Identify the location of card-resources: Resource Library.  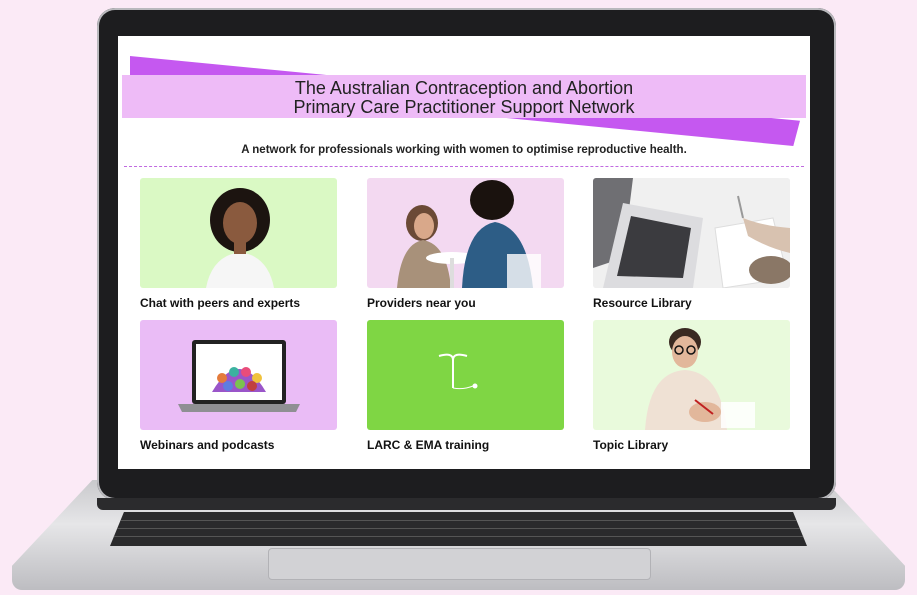
(691, 244).